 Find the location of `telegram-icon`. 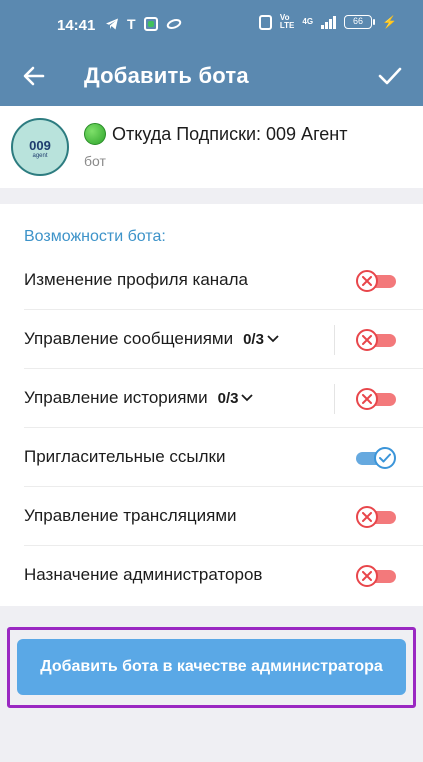

telegram-icon is located at coordinates (112, 24).